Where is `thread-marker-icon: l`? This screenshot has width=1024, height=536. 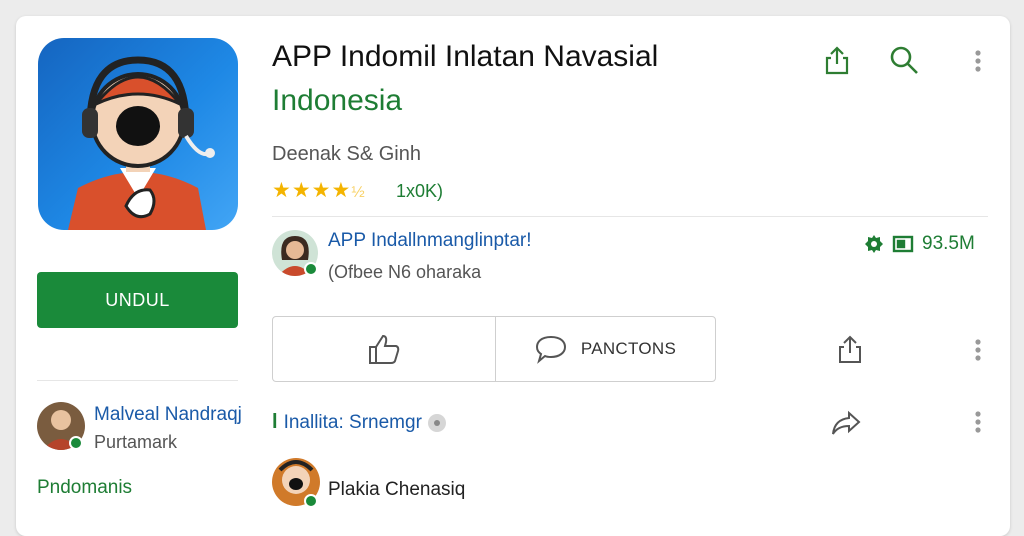 thread-marker-icon: l is located at coordinates (275, 422).